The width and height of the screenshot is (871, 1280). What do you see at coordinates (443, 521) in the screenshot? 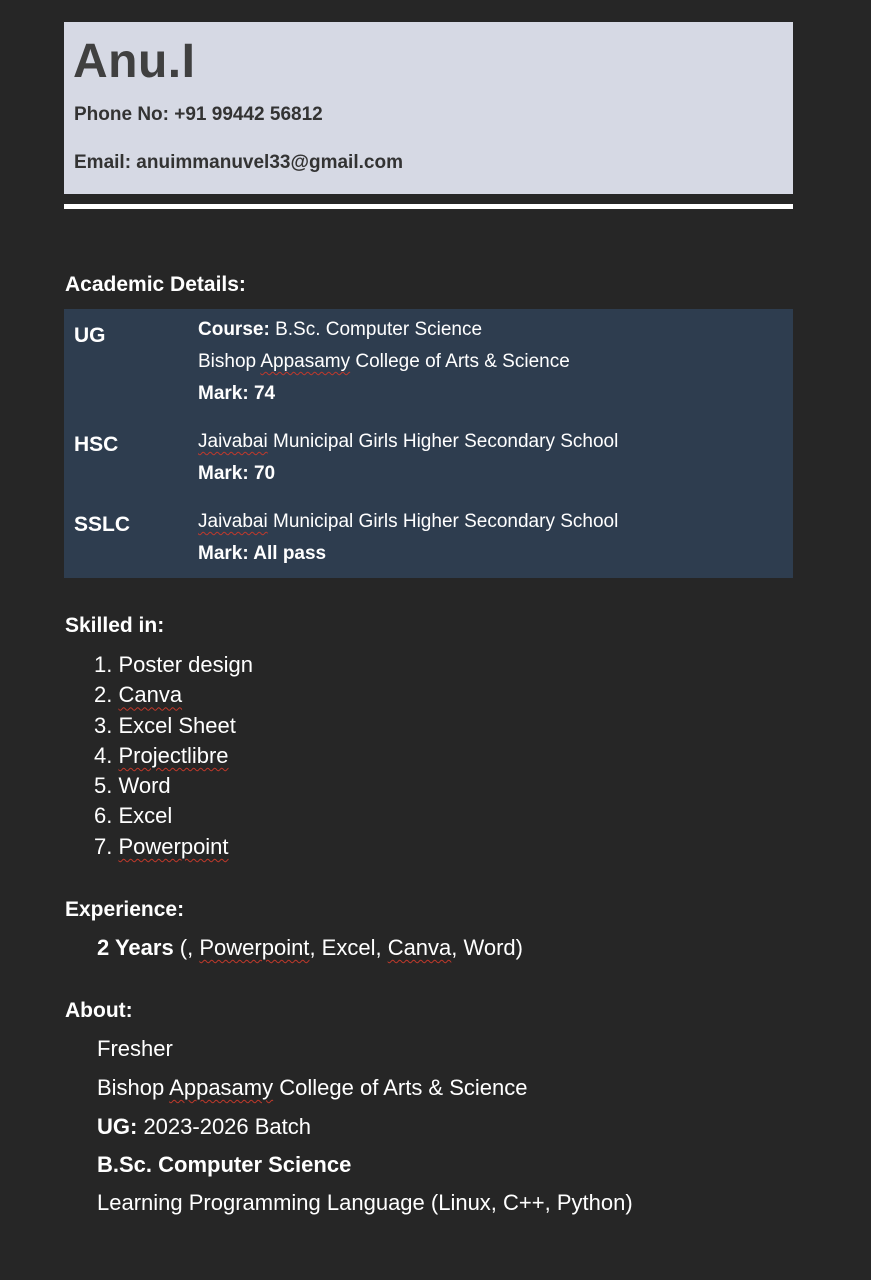
I see `sslc-institution-post: Municipal Girls Higher Secondary School` at bounding box center [443, 521].